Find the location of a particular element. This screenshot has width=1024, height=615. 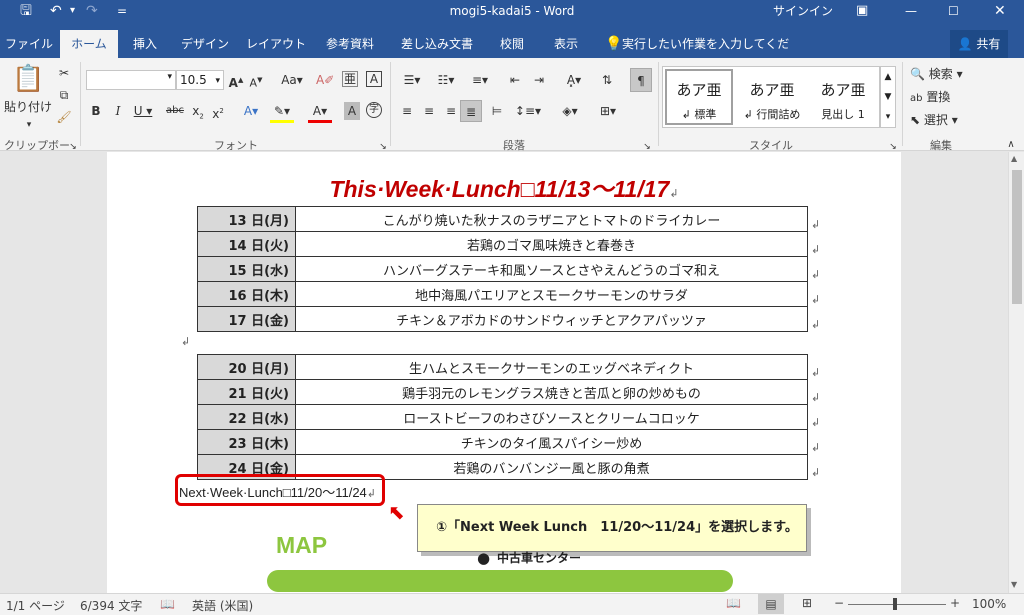

page-count: 1/1 ページ is located at coordinates (35, 605).